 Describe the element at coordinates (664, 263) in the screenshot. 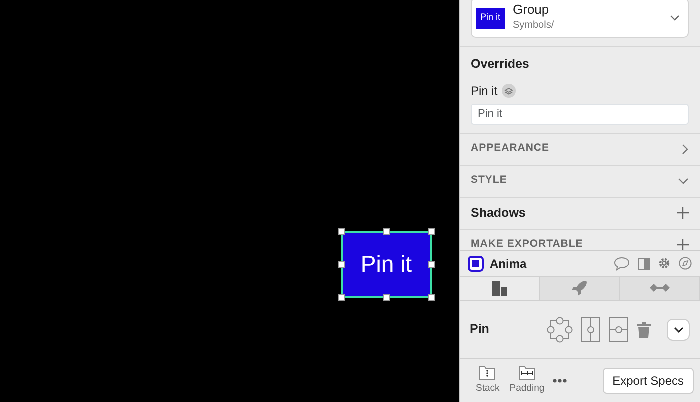

I see `settings-icon` at that location.